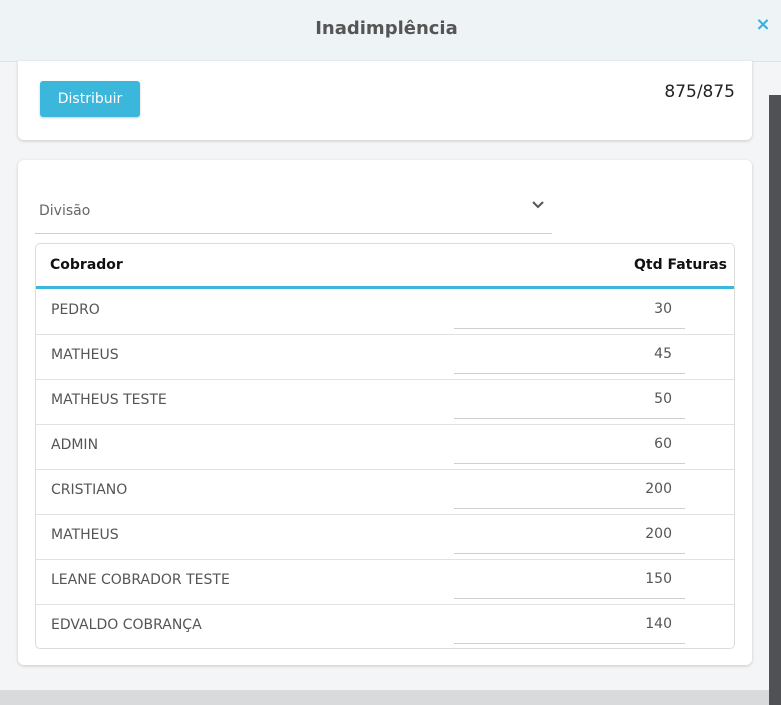  Describe the element at coordinates (385, 402) in the screenshot. I see `table-row: MATHEUS TESTE` at that location.